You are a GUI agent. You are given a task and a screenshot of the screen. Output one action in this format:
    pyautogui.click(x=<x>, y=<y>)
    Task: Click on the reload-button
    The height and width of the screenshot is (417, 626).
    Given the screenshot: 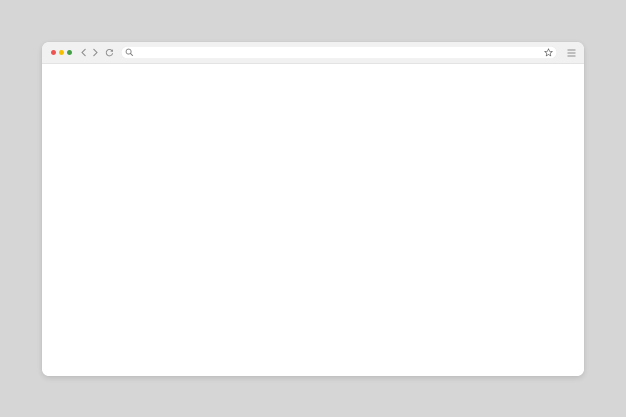 What is the action you would take?
    pyautogui.click(x=109, y=52)
    